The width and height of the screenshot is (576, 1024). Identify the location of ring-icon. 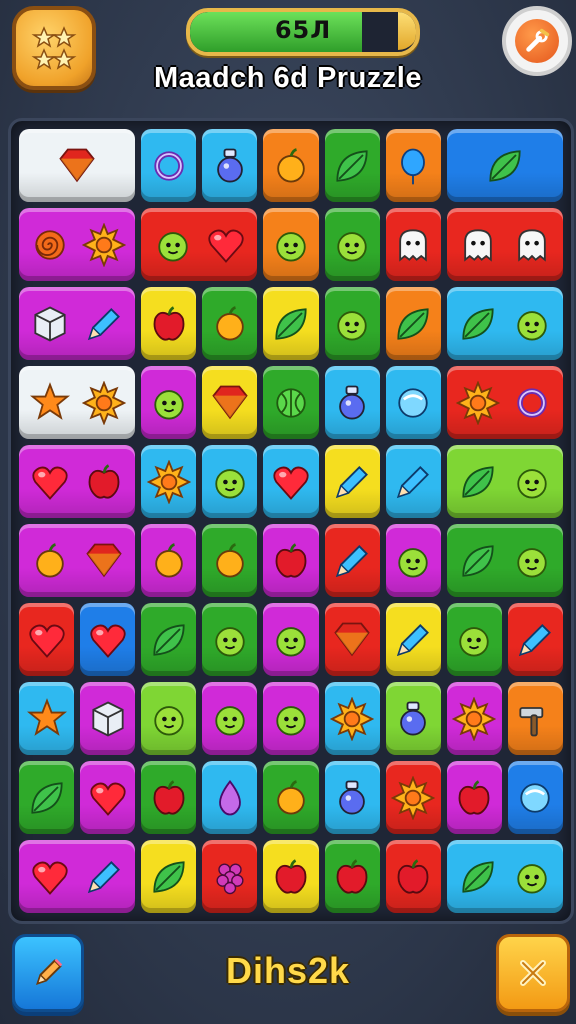
(169, 165).